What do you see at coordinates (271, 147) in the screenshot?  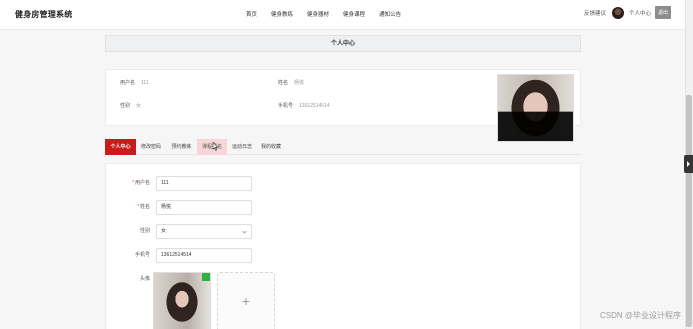 I see `tab-my-favorites: 我的收藏` at bounding box center [271, 147].